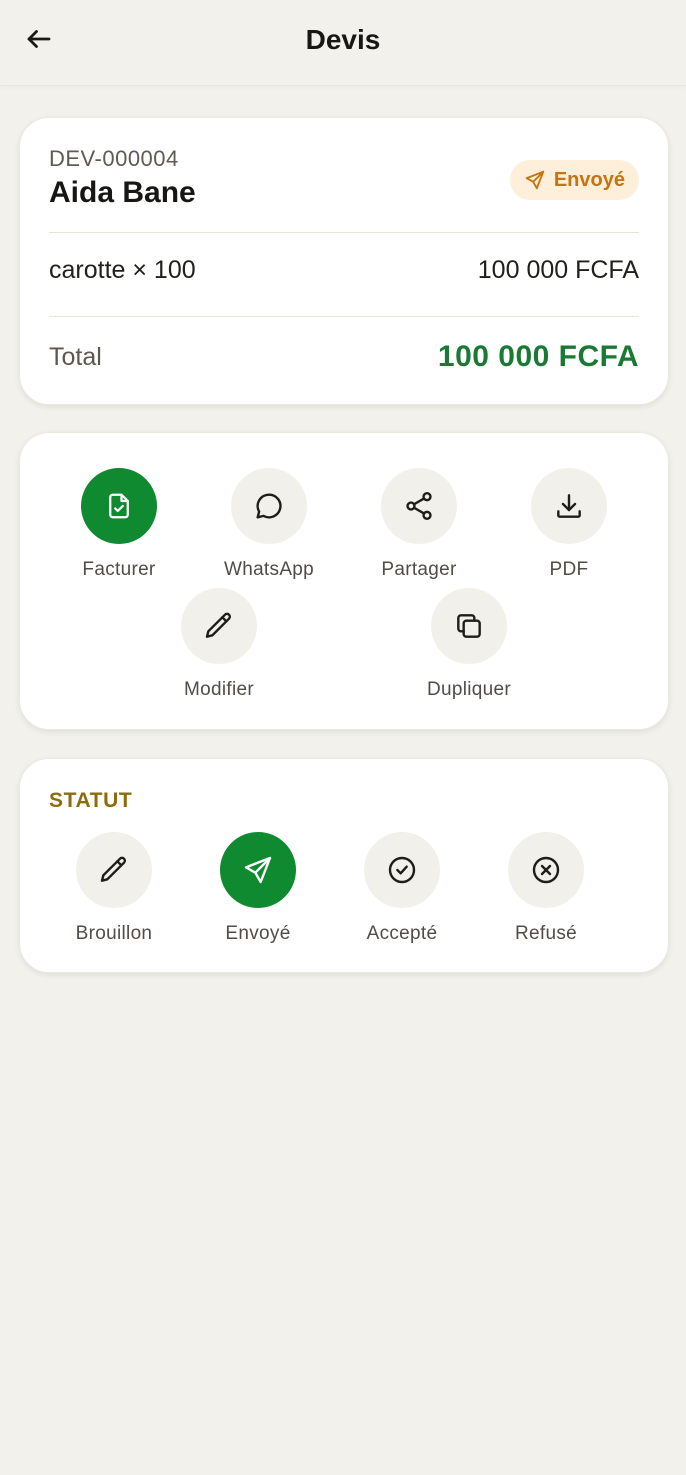  What do you see at coordinates (419, 569) in the screenshot?
I see `share-button-label: Partager` at bounding box center [419, 569].